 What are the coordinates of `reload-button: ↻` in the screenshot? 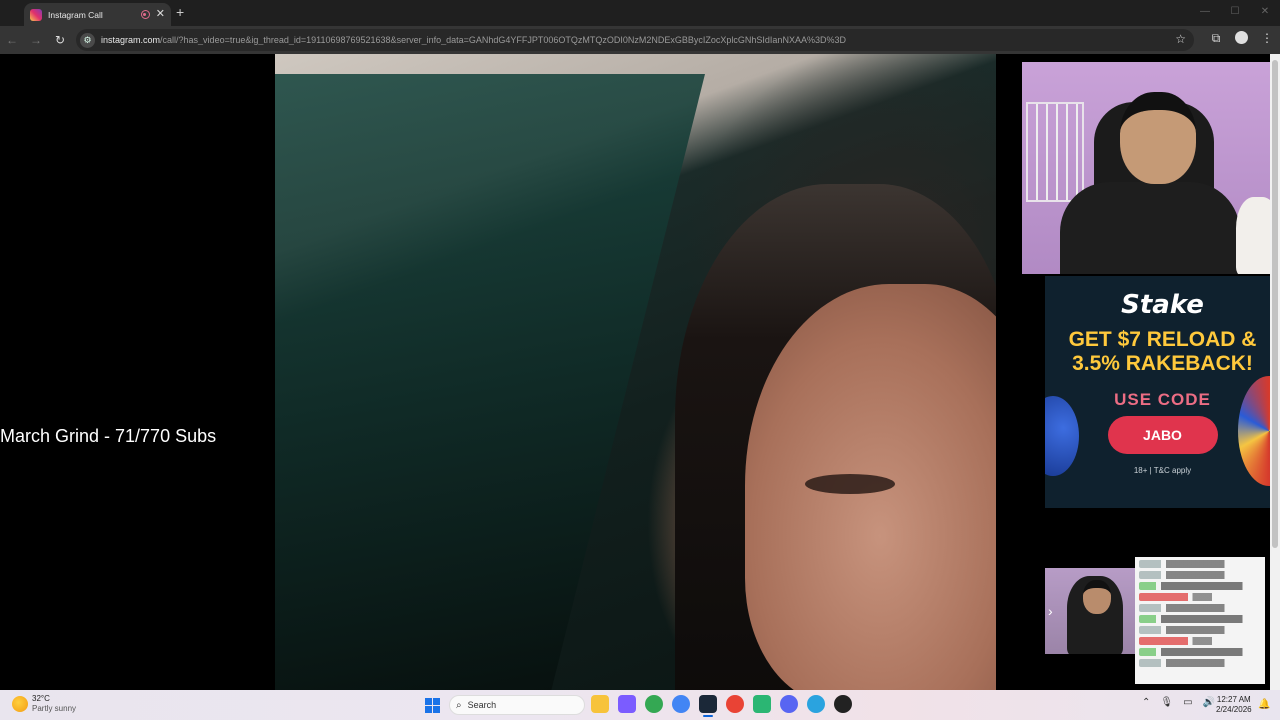 It's located at (60, 40).